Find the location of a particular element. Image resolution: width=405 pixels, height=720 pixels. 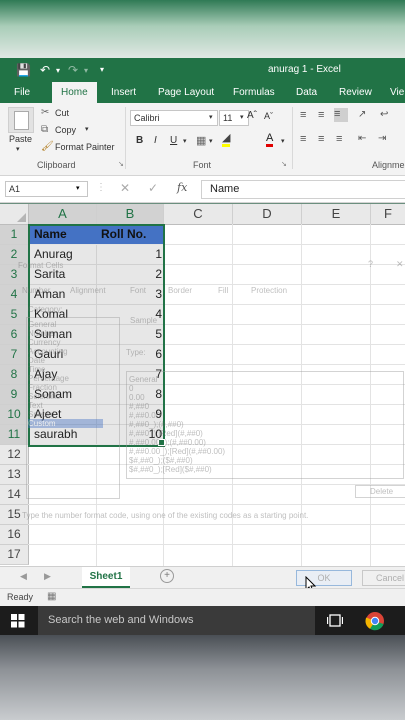

name-cell: Komal is located at coordinates (65, 314).